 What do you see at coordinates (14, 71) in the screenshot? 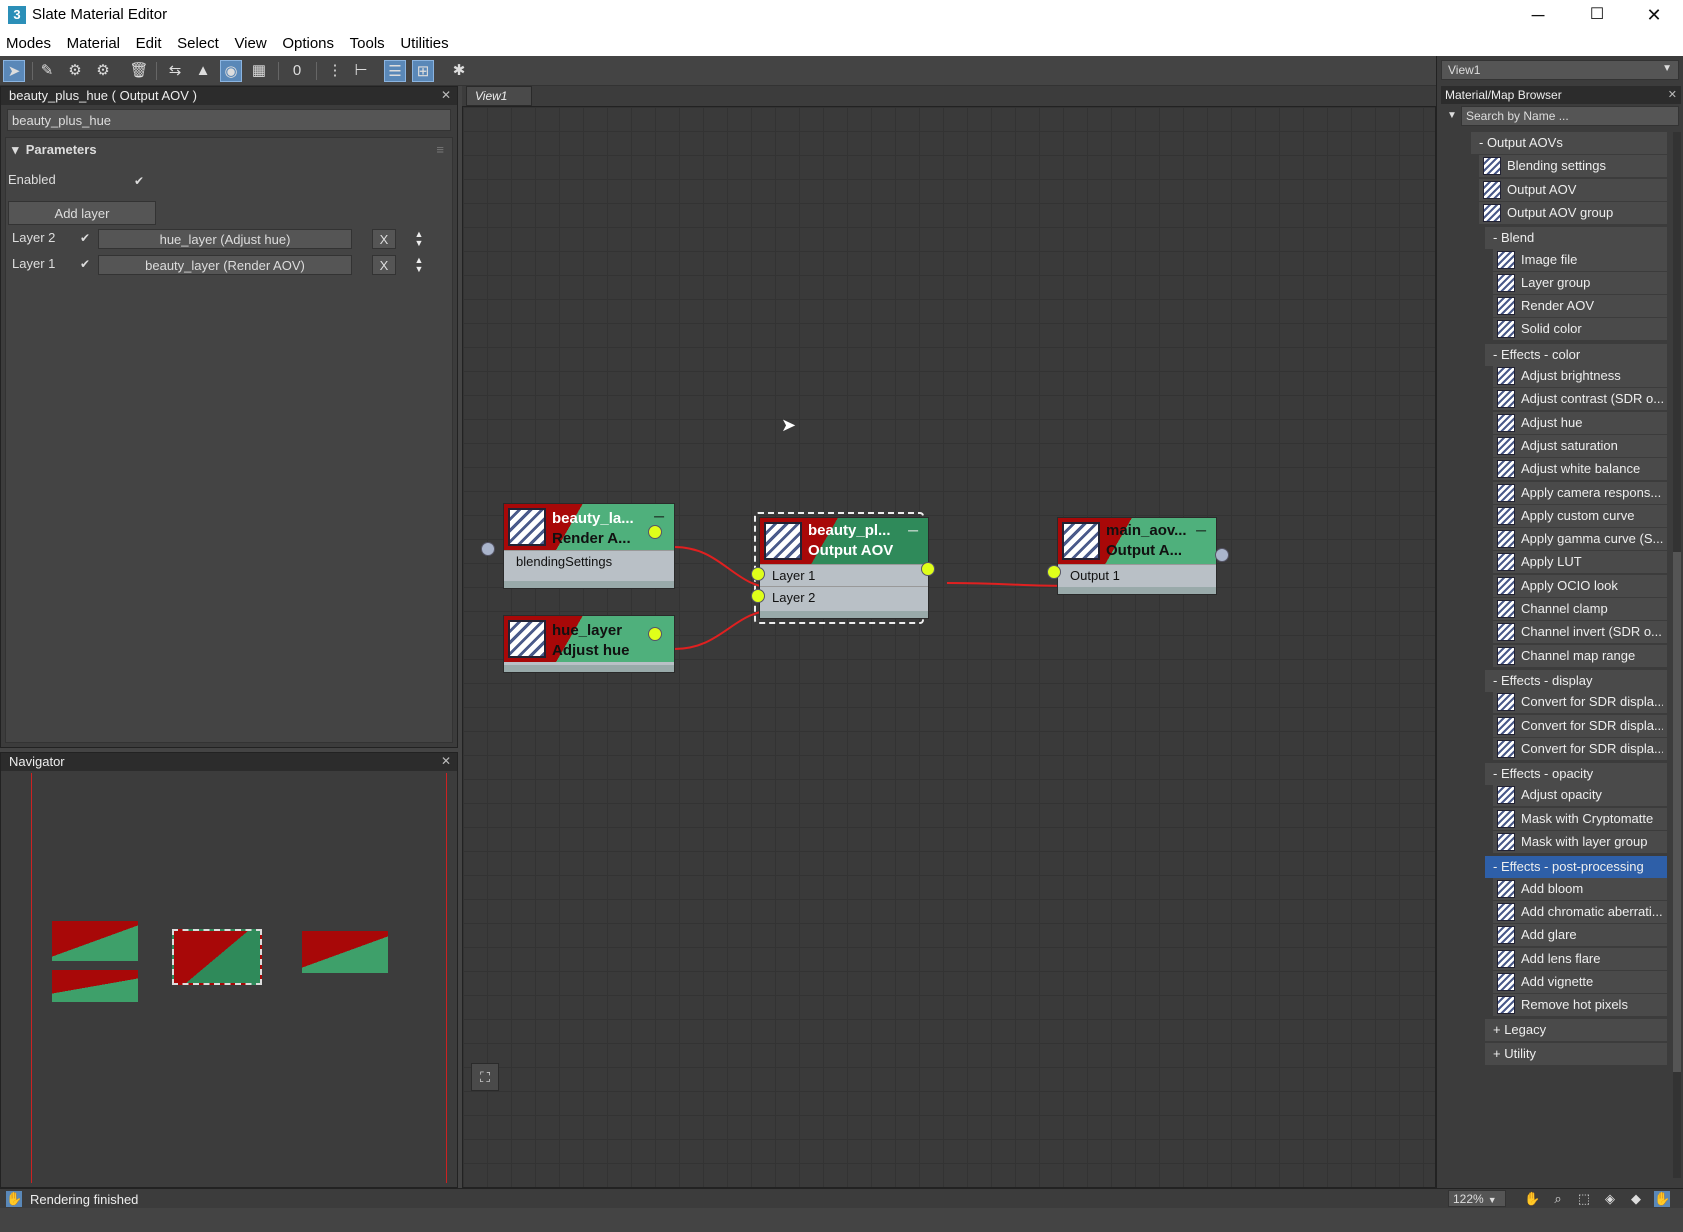
I see `select-tool-icon: ➤` at bounding box center [14, 71].